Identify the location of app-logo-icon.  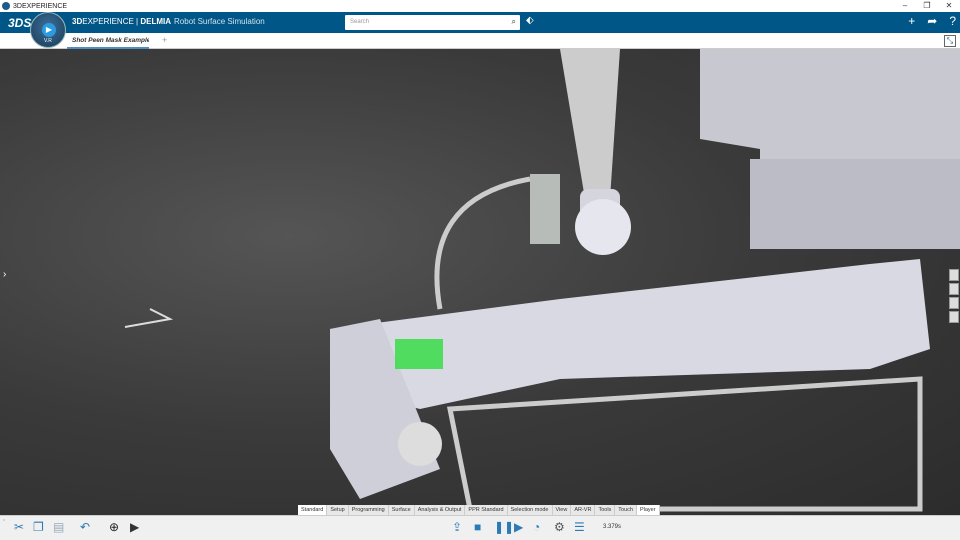
(6, 6).